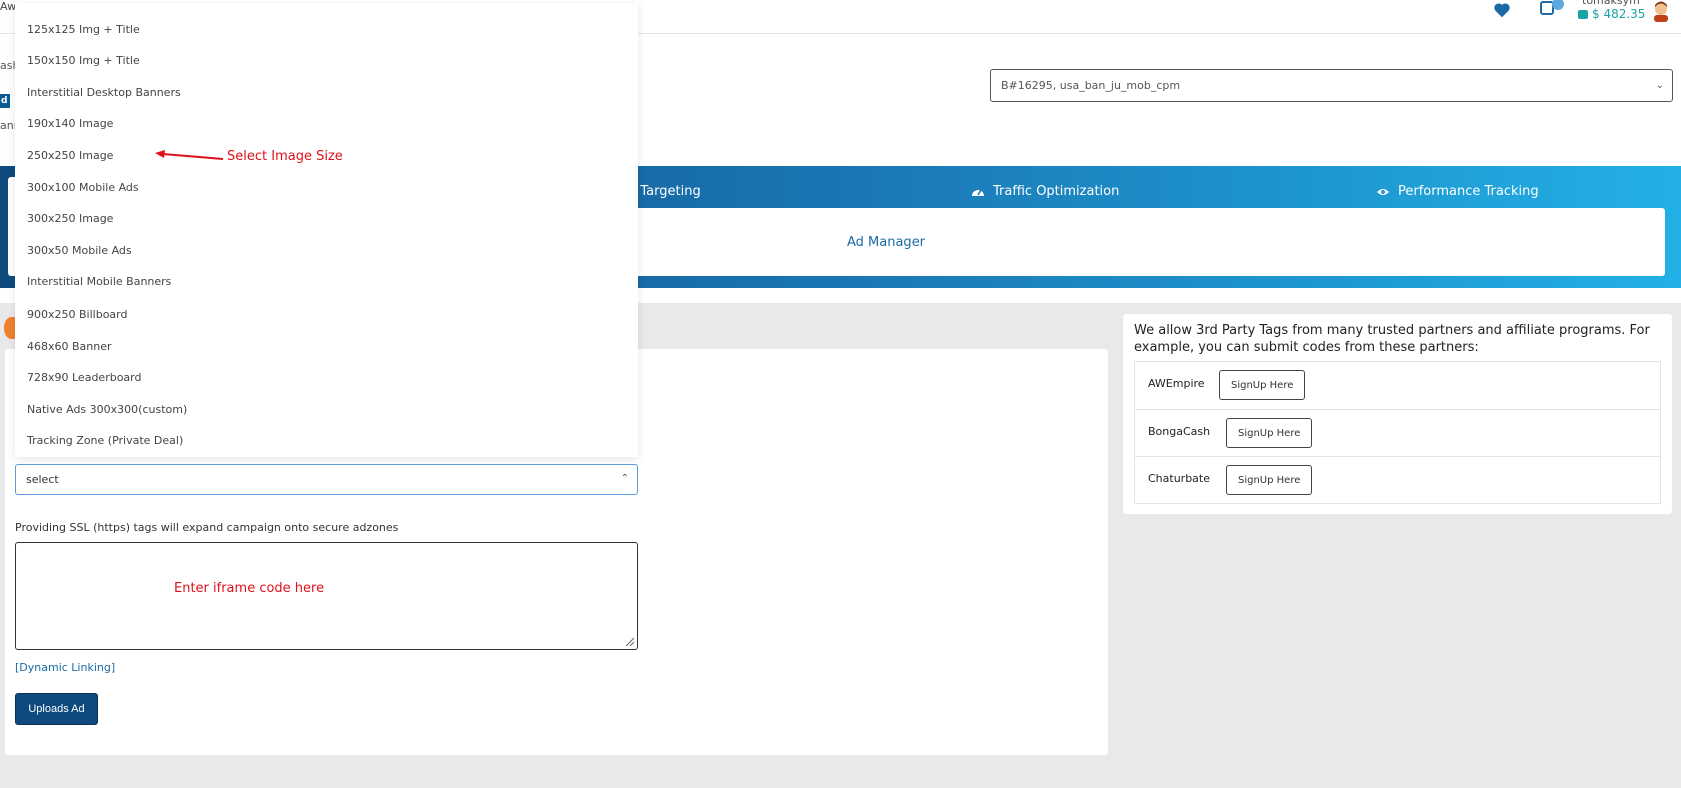 This screenshot has width=1681, height=788. I want to click on table-row: Chaturbate SignUp Here, so click(1397, 479).